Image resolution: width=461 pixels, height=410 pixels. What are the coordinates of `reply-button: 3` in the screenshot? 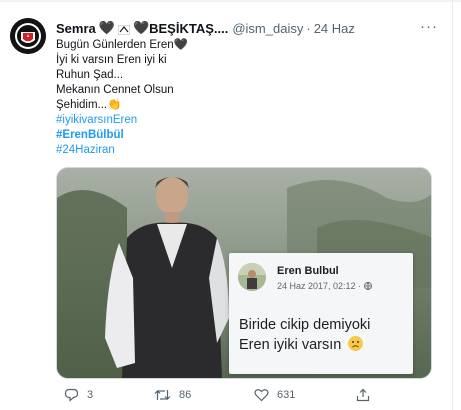 It's located at (78, 395).